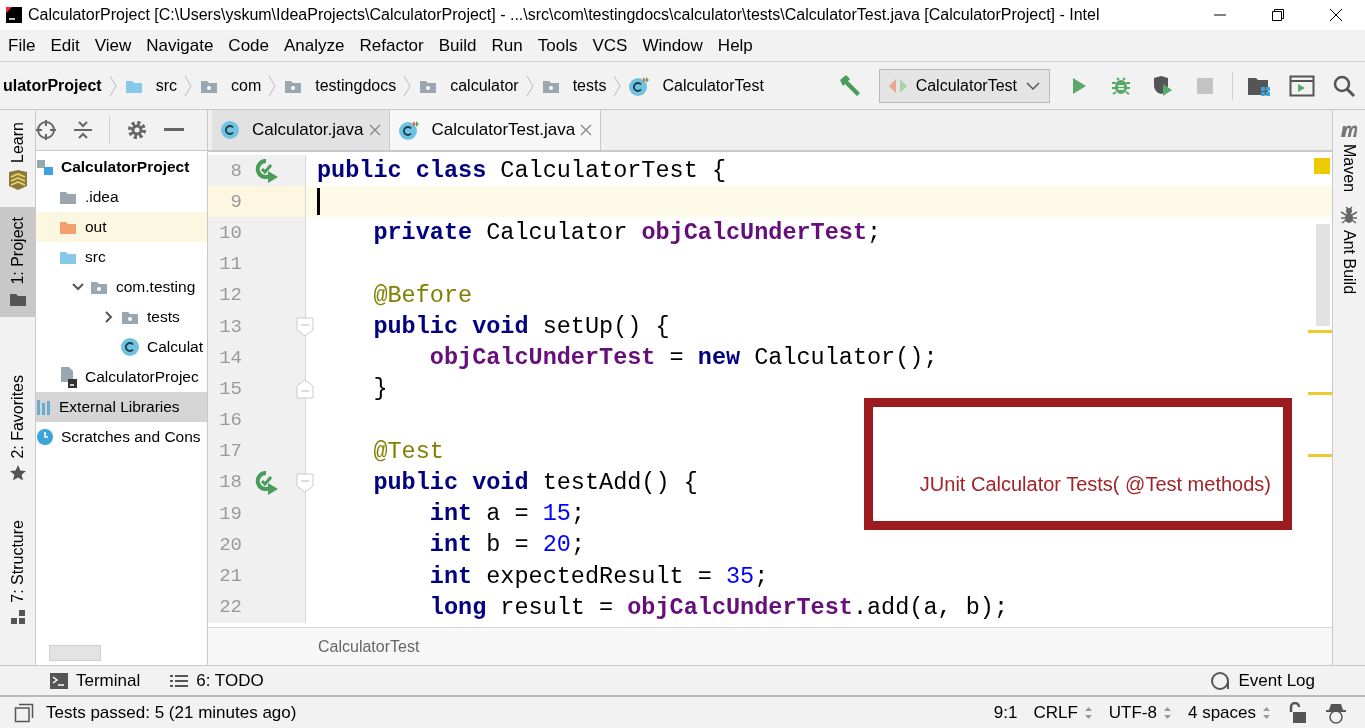  Describe the element at coordinates (59, 680) in the screenshot. I see `terminal-icon` at that location.